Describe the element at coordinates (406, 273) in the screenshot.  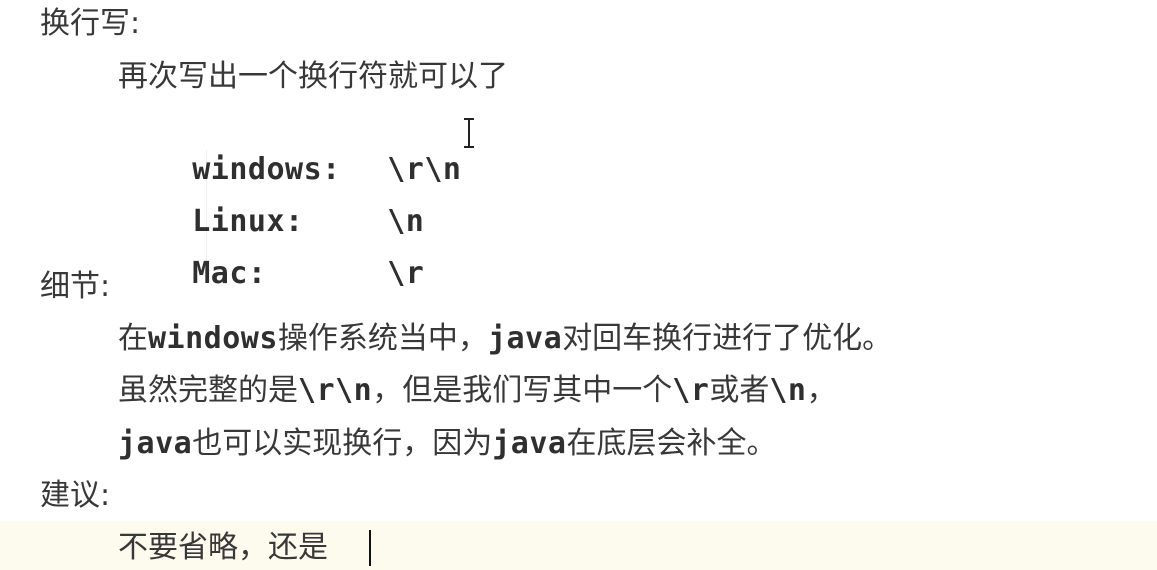
I see `os-value-mac: \r` at that location.